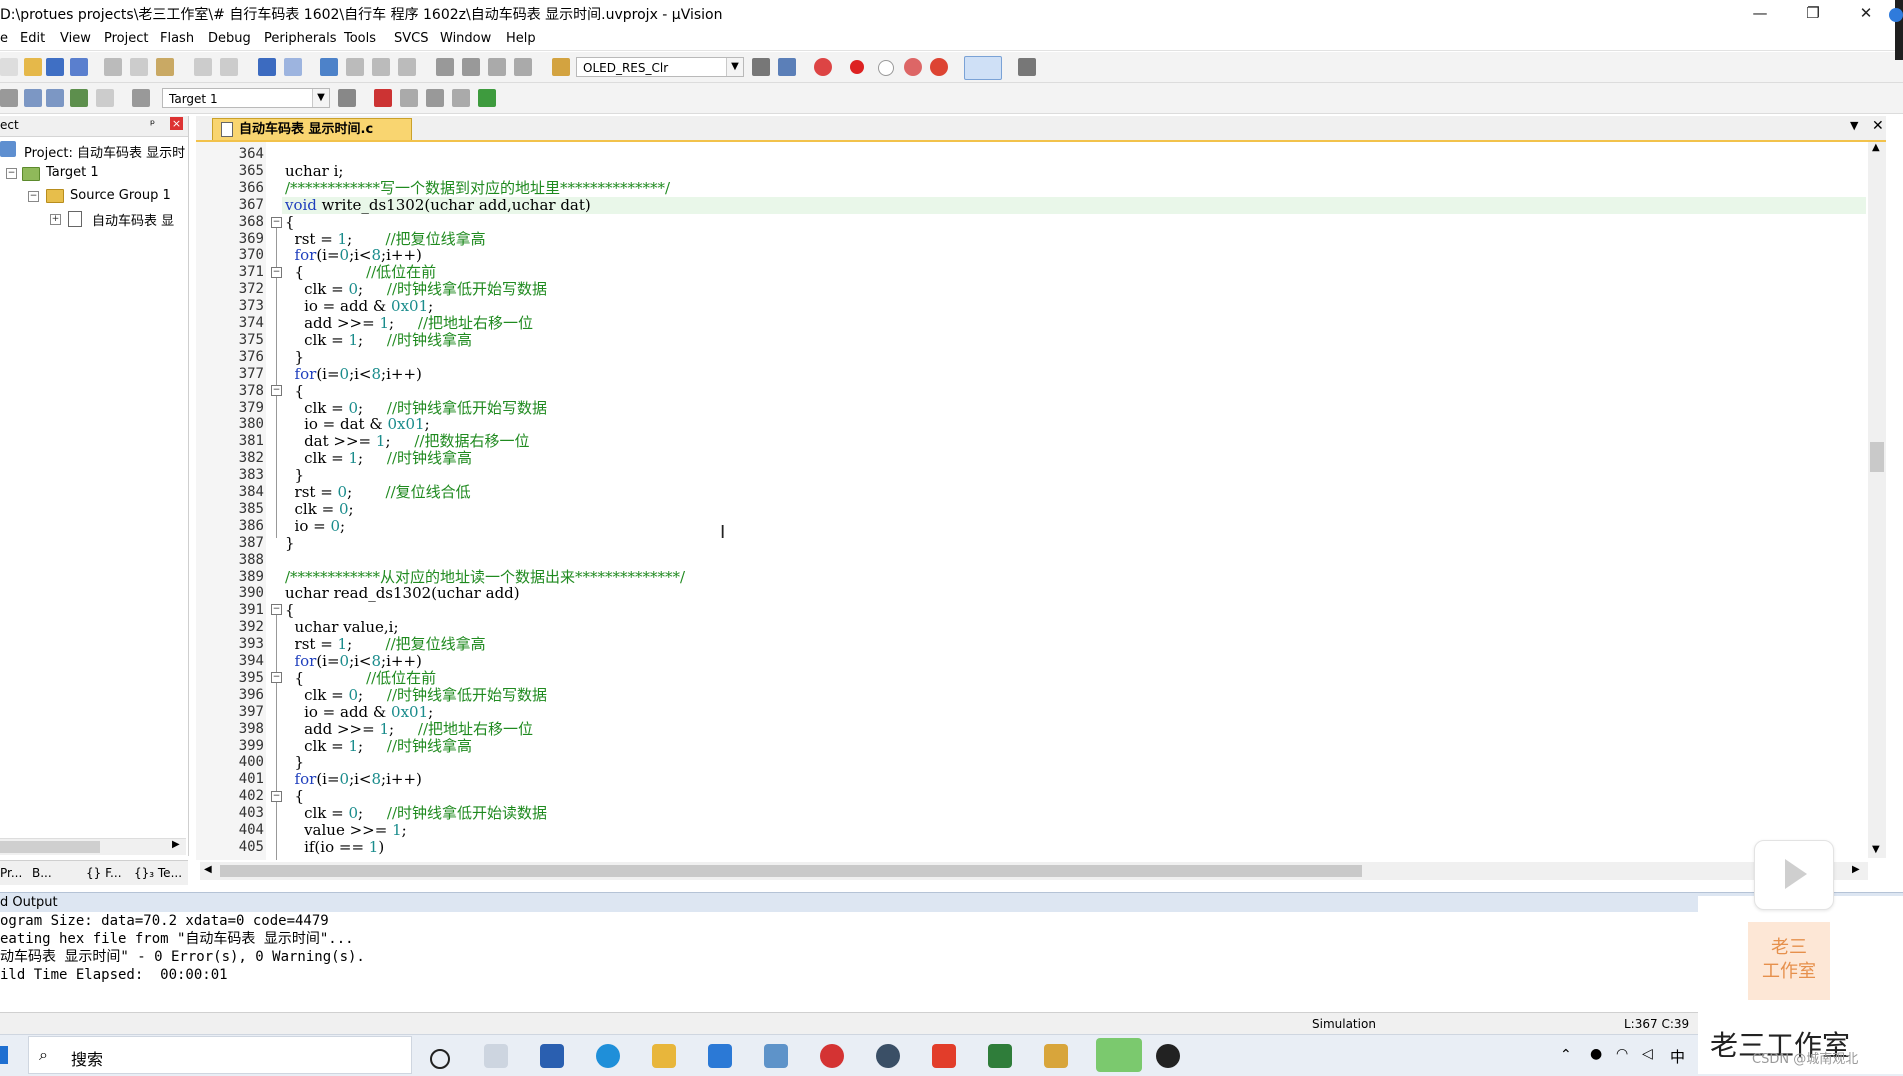 This screenshot has width=1903, height=1076. Describe the element at coordinates (55, 219) in the screenshot. I see `expand-icon: +` at that location.